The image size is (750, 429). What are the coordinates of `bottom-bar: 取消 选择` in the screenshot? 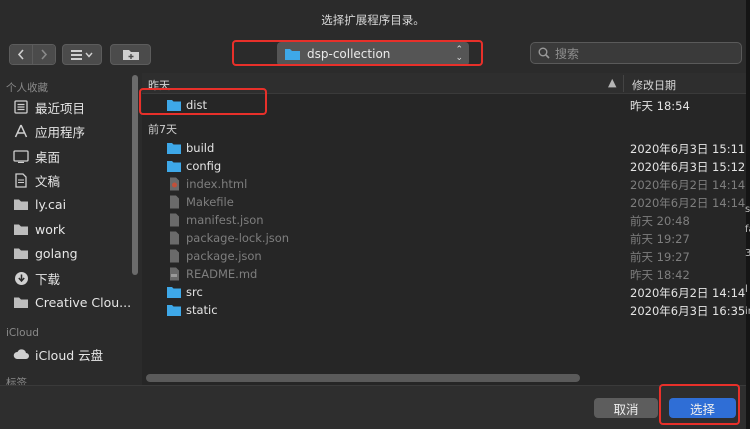 It's located at (373, 407).